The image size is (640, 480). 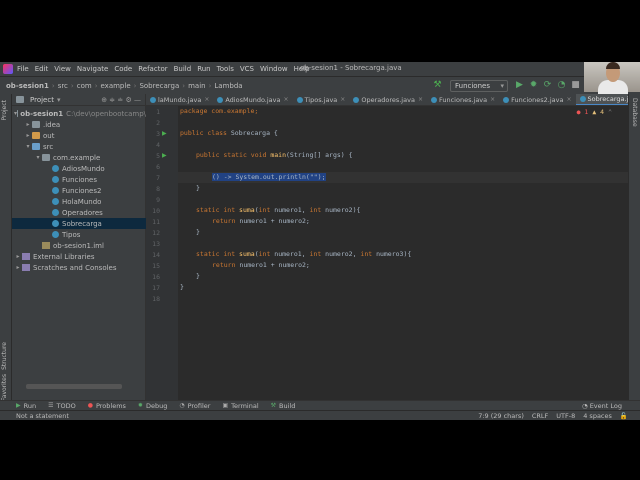 I want to click on selected-code: () -> System.out.println("");, so click(x=269, y=177).